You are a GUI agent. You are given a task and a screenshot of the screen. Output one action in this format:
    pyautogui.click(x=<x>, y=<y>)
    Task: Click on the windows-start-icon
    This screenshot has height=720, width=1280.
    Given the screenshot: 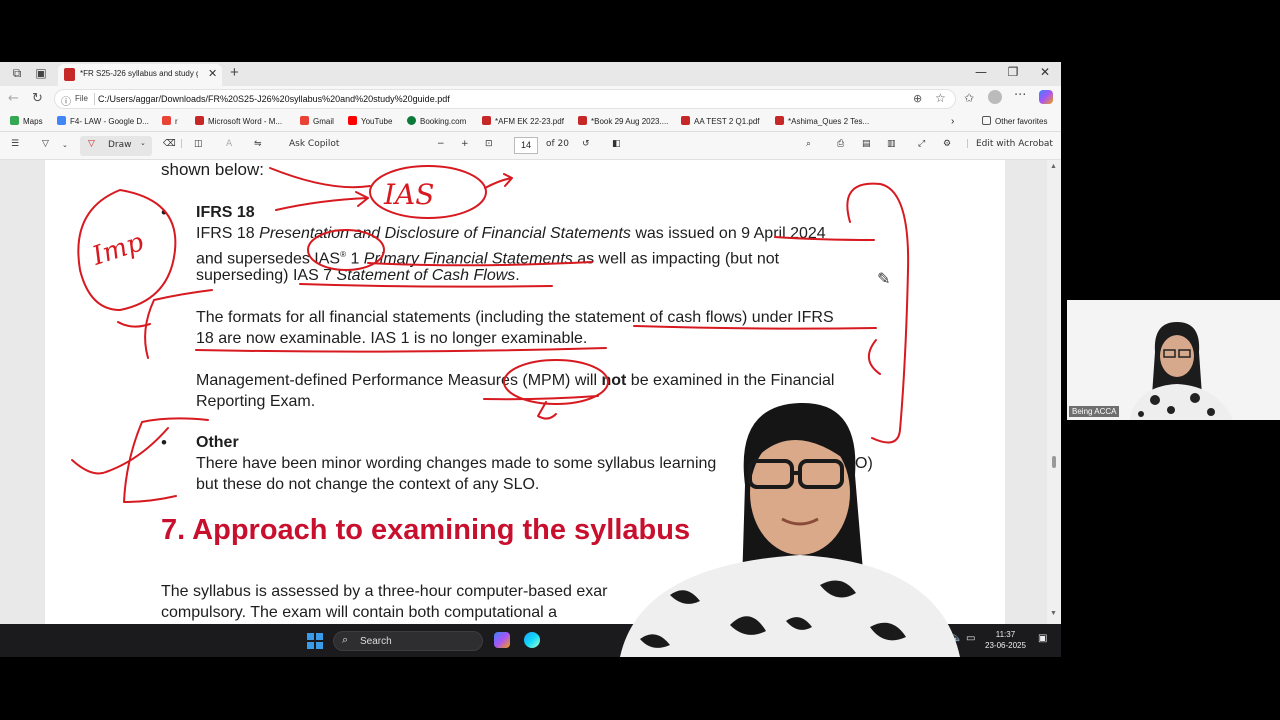 What is the action you would take?
    pyautogui.click(x=315, y=641)
    